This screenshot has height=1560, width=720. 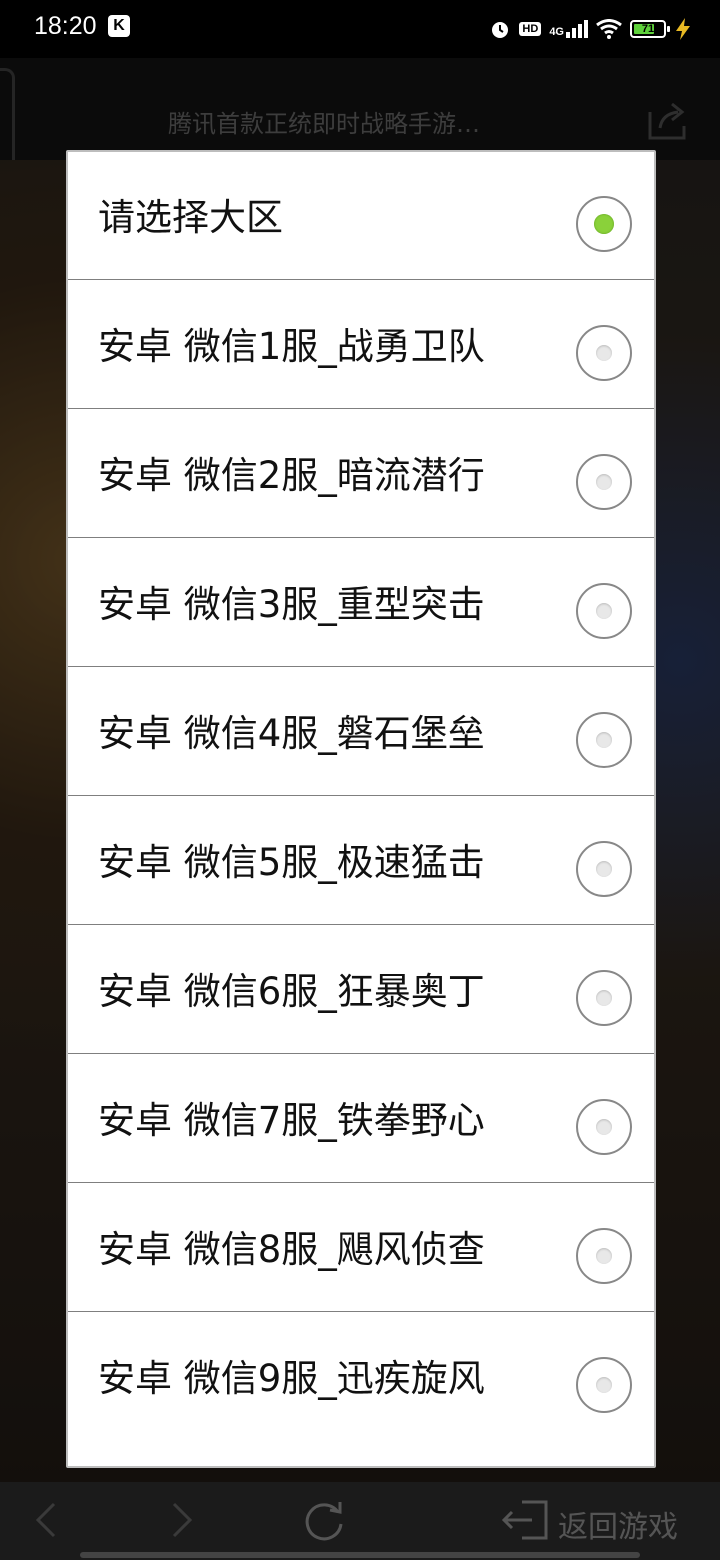 What do you see at coordinates (291, 862) in the screenshot?
I see `server-option-label: 安卓 微信5服_极速猛击` at bounding box center [291, 862].